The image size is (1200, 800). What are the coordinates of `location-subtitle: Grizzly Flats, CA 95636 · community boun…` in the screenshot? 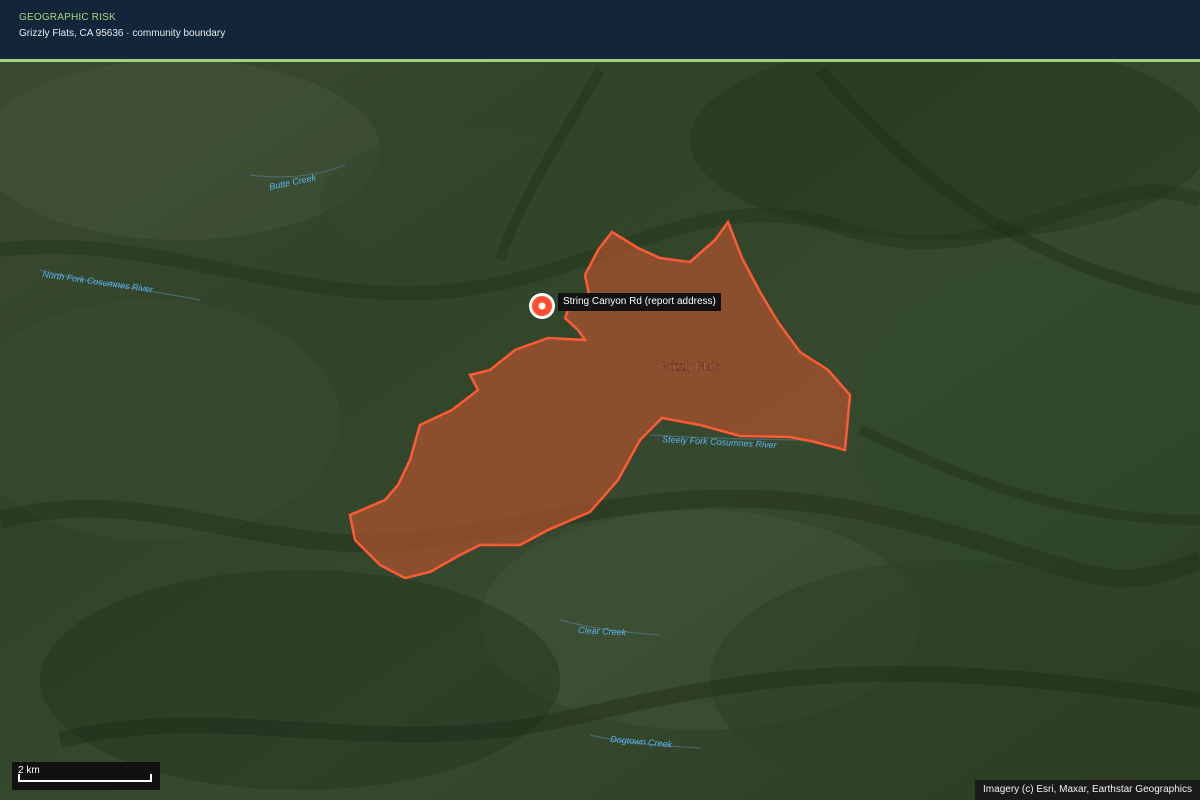 It's located at (122, 33).